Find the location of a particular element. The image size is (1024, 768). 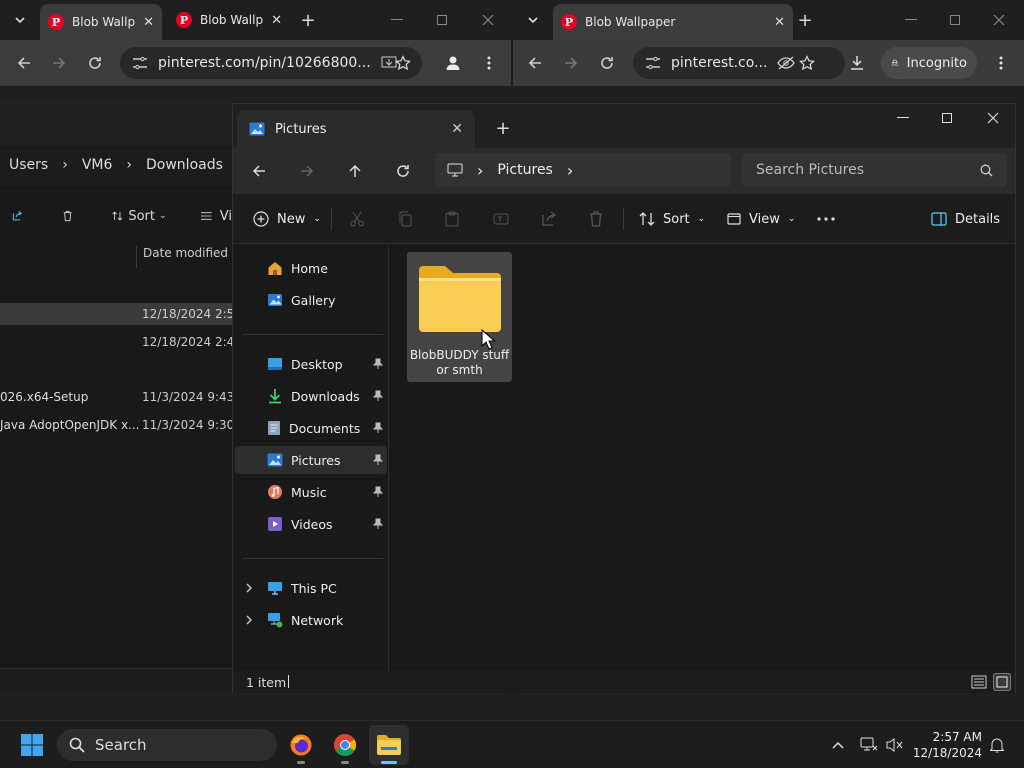

left-tab-2: P Blob Wallp ✕ is located at coordinates (229, 20).